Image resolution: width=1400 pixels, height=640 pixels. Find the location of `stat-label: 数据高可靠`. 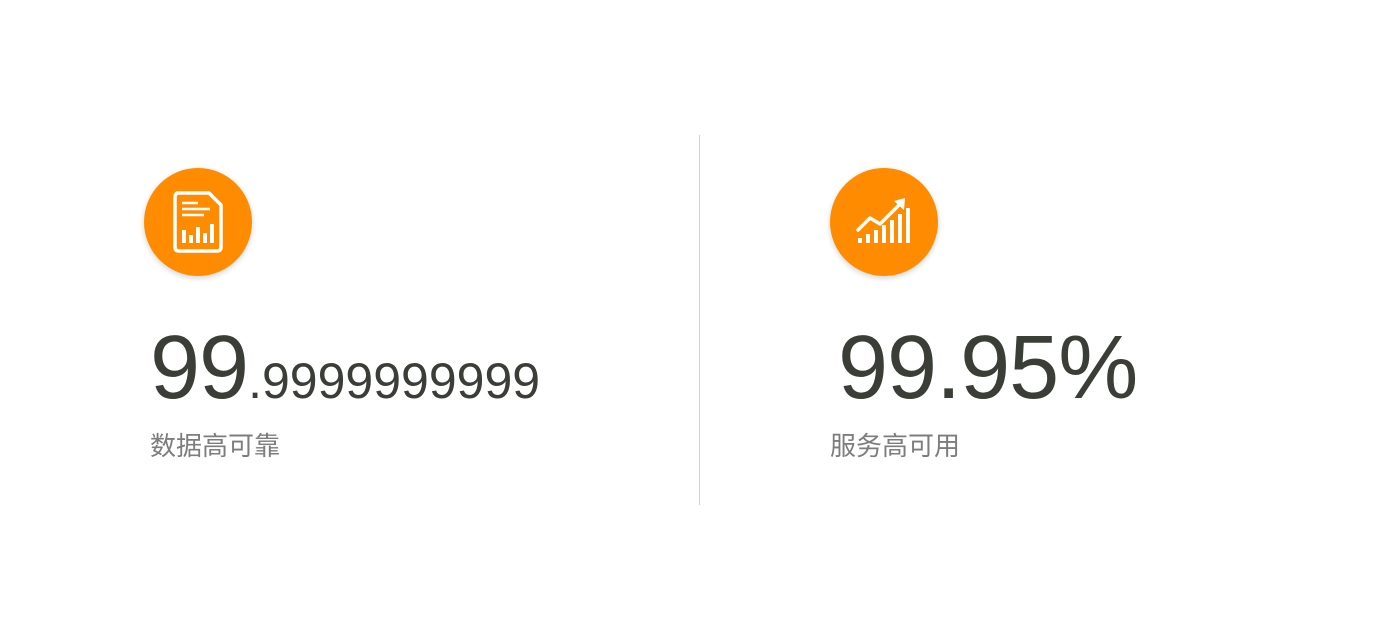

stat-label: 数据高可靠 is located at coordinates (215, 447).